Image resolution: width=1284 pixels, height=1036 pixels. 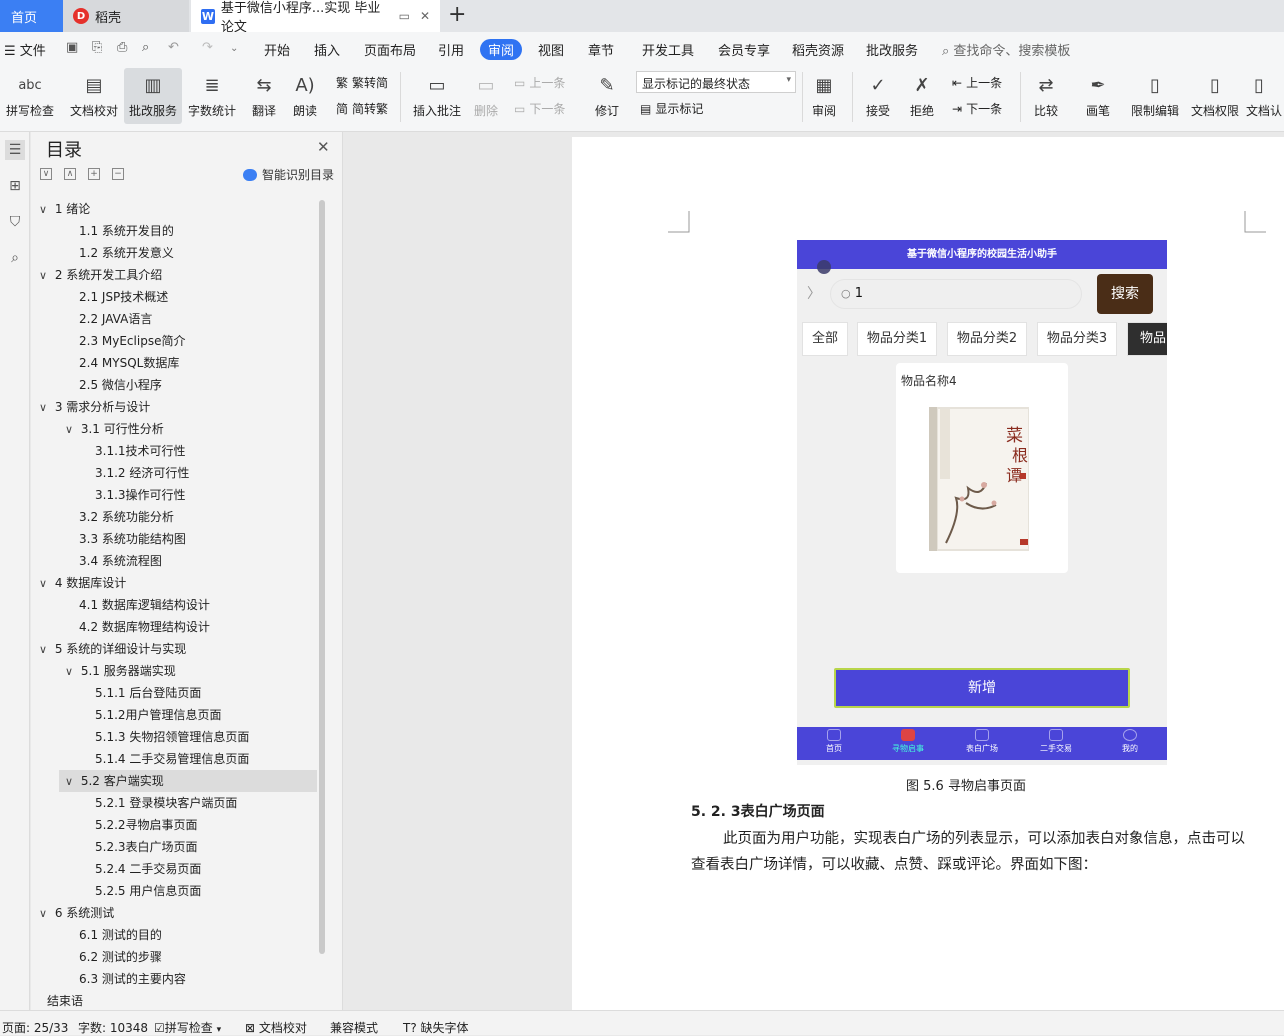 What do you see at coordinates (174, 605) in the screenshot?
I see `toc-item: 4.1 数据库逻辑结构设计` at bounding box center [174, 605].